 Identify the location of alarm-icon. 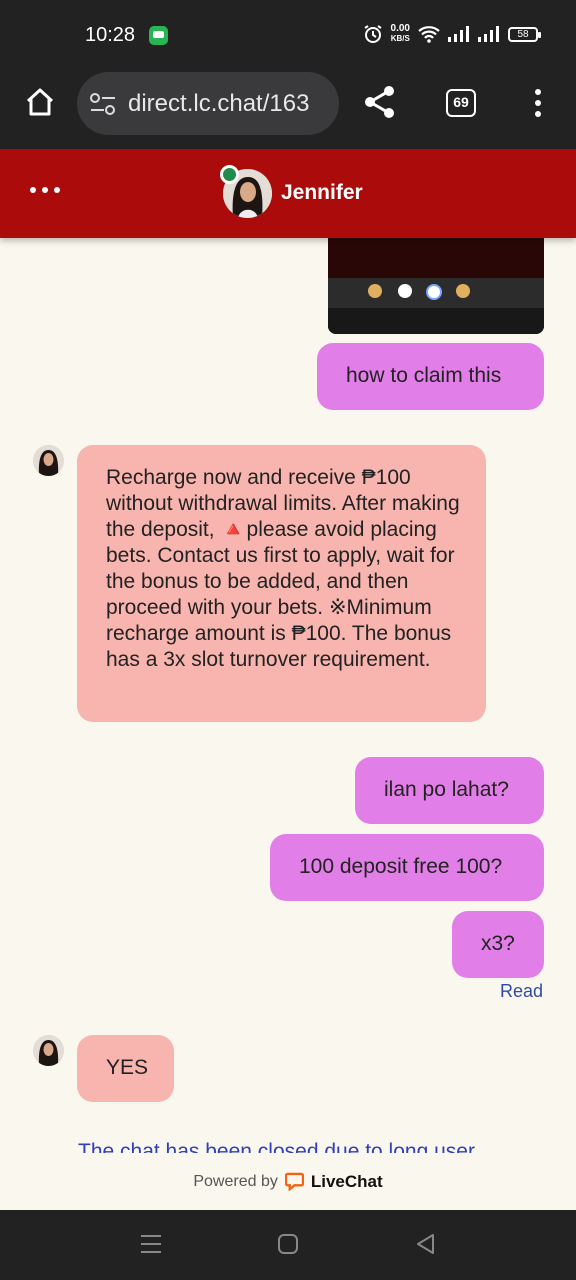
(372, 34).